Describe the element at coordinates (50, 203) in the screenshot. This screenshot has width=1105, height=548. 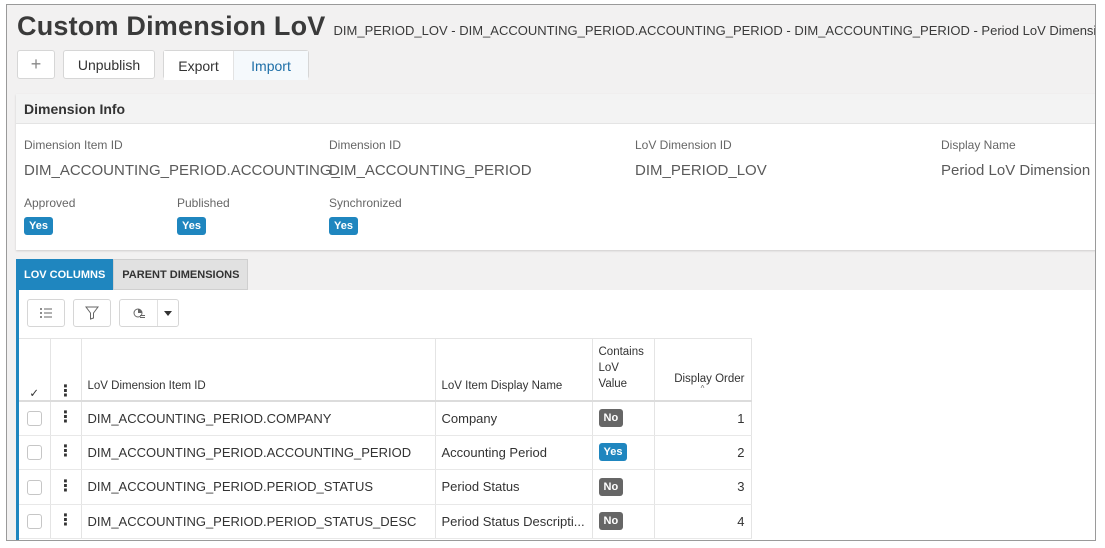
I see `flag-label: Approved` at that location.